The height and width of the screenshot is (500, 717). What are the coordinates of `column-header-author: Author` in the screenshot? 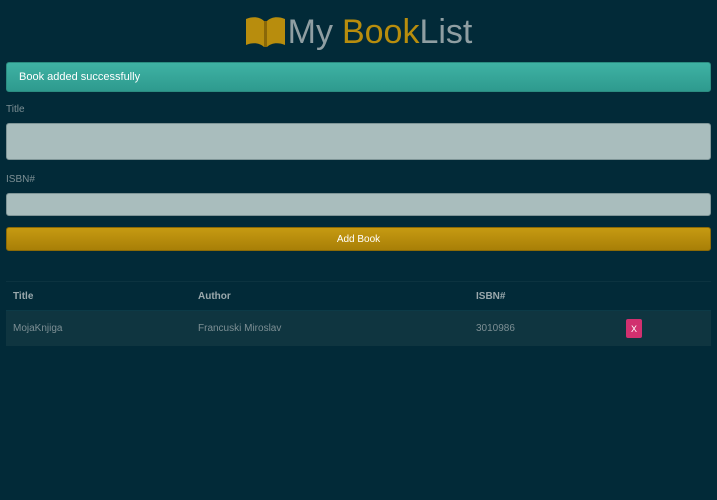 It's located at (330, 296).